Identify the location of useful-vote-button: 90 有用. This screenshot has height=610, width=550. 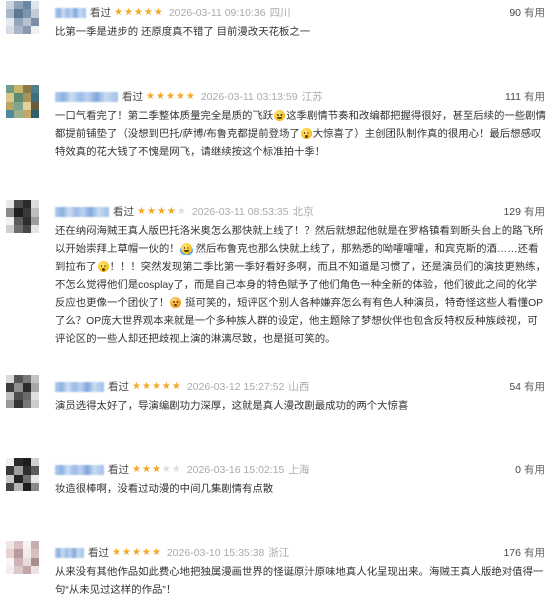
(527, 13).